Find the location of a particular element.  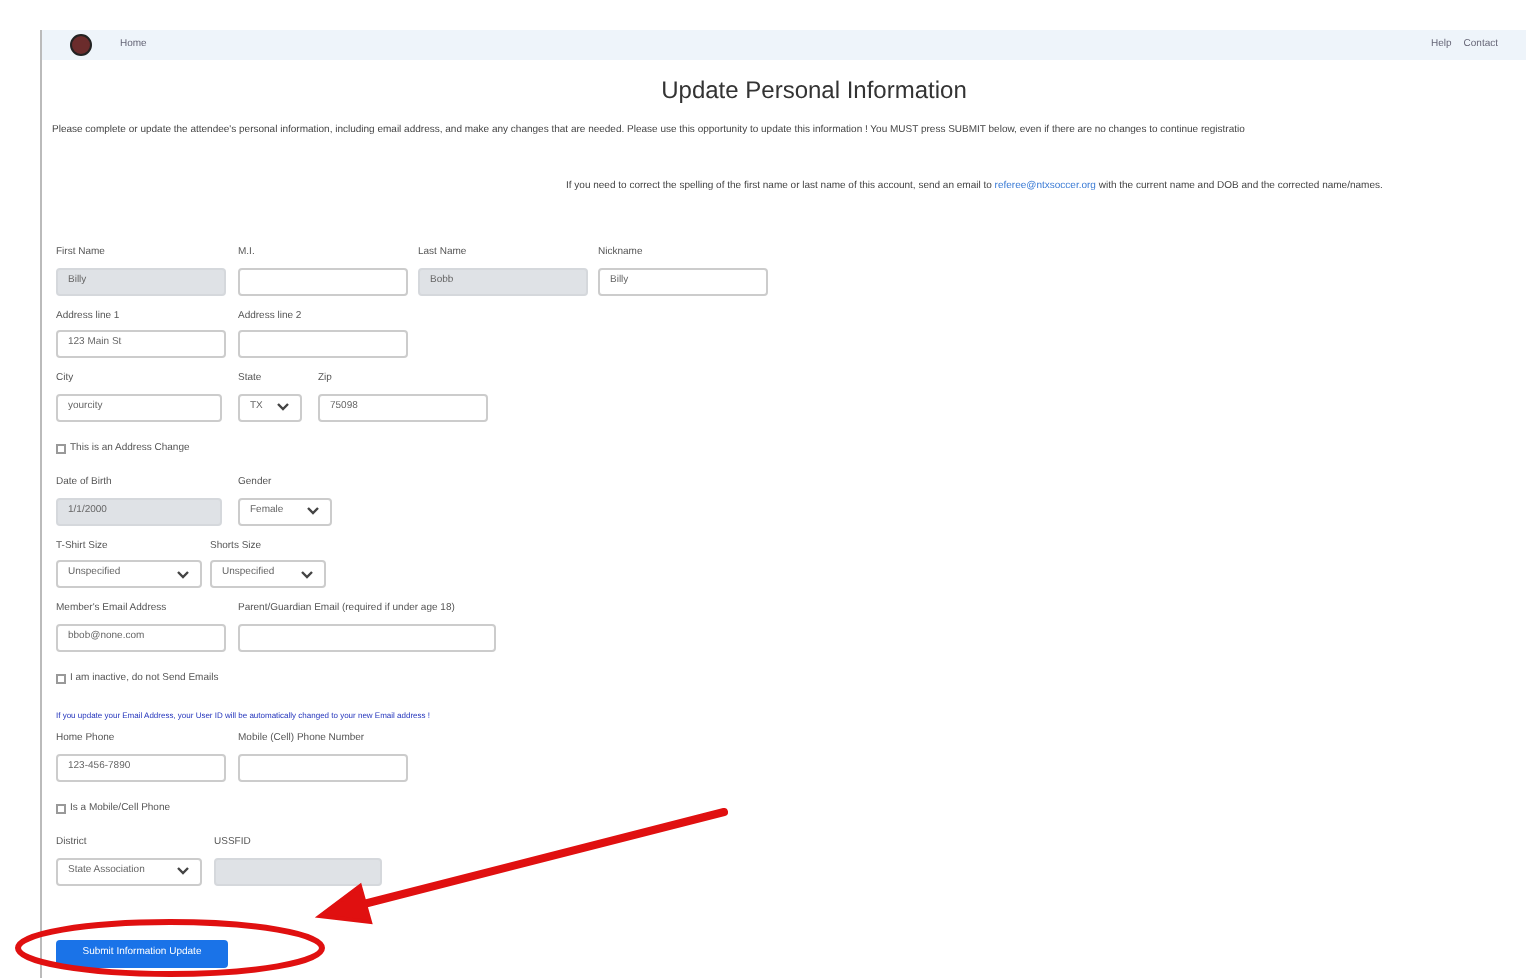

logo-icon is located at coordinates (81, 45).